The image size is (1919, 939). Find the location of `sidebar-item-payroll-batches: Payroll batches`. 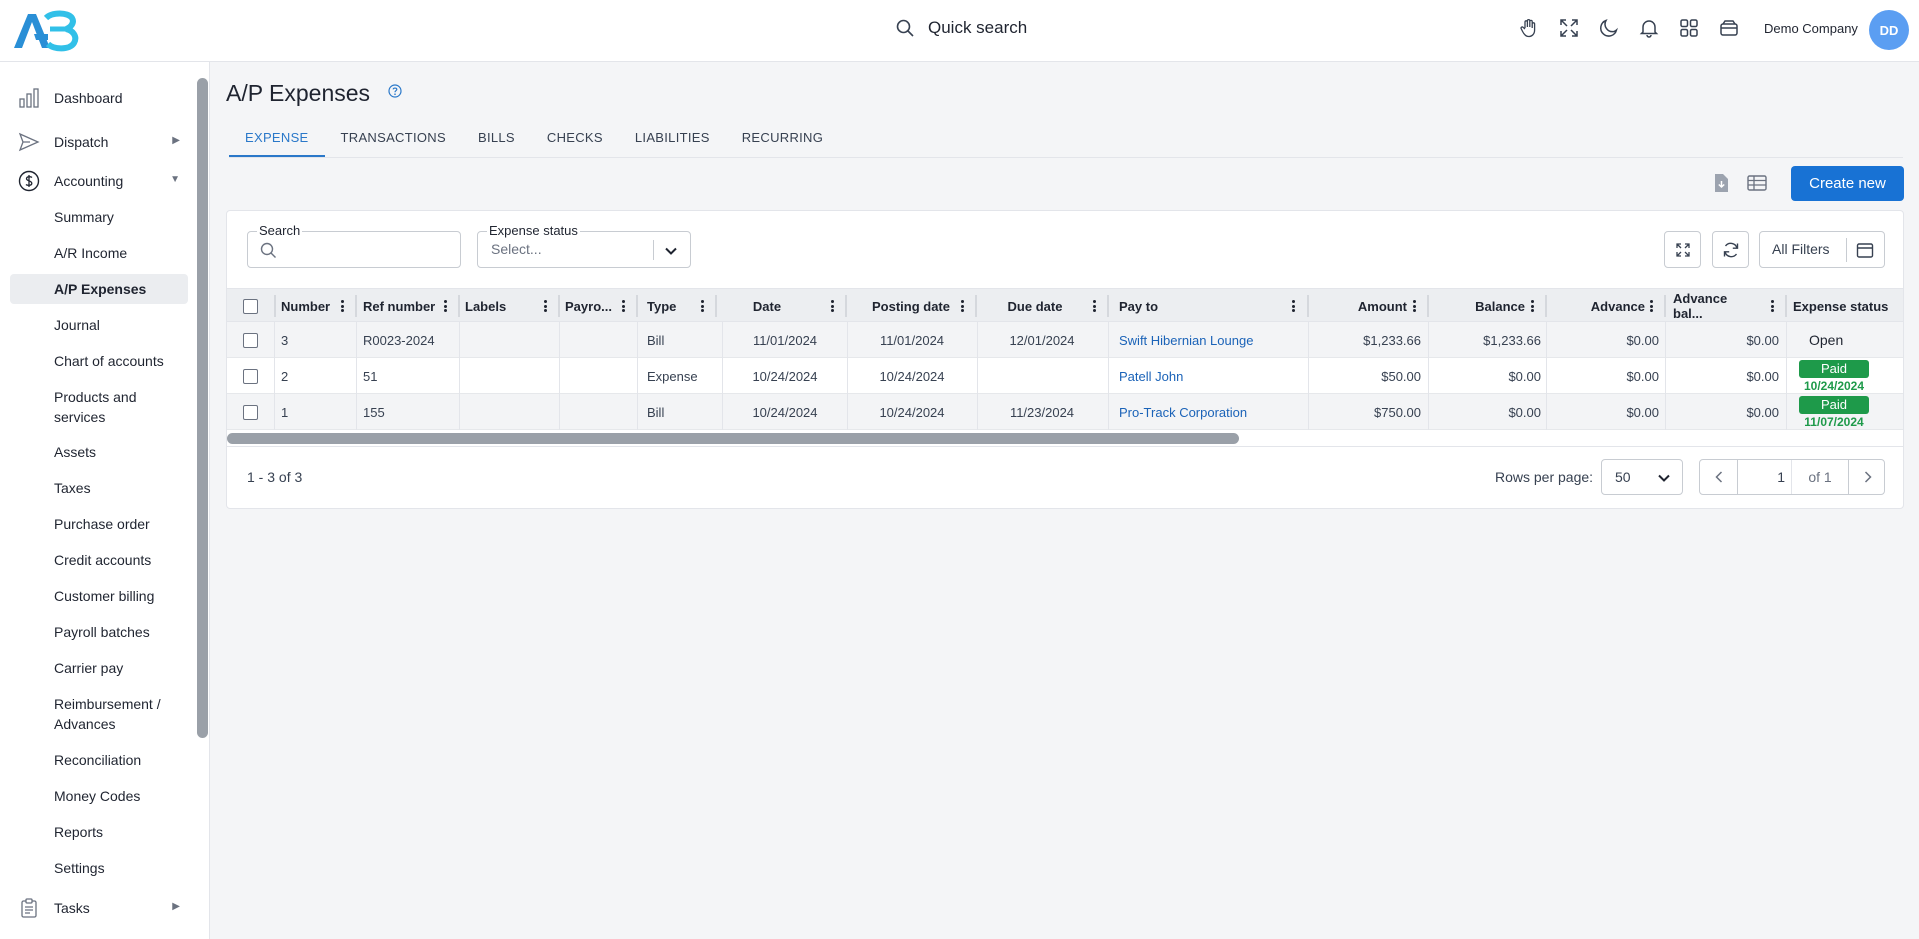

sidebar-item-payroll-batches: Payroll batches is located at coordinates (99, 632).